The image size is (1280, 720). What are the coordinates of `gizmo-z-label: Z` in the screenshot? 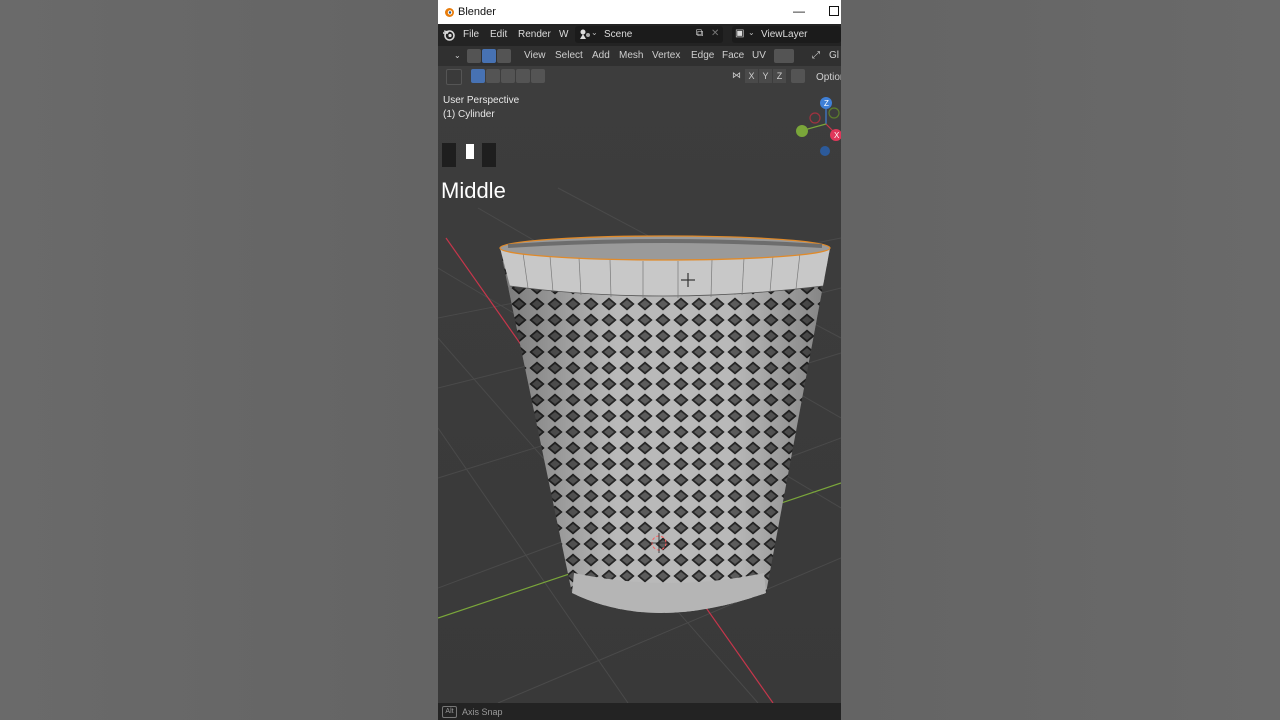 It's located at (826, 103).